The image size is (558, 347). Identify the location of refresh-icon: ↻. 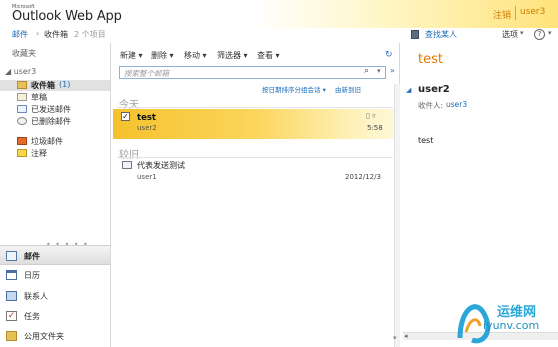
(389, 55).